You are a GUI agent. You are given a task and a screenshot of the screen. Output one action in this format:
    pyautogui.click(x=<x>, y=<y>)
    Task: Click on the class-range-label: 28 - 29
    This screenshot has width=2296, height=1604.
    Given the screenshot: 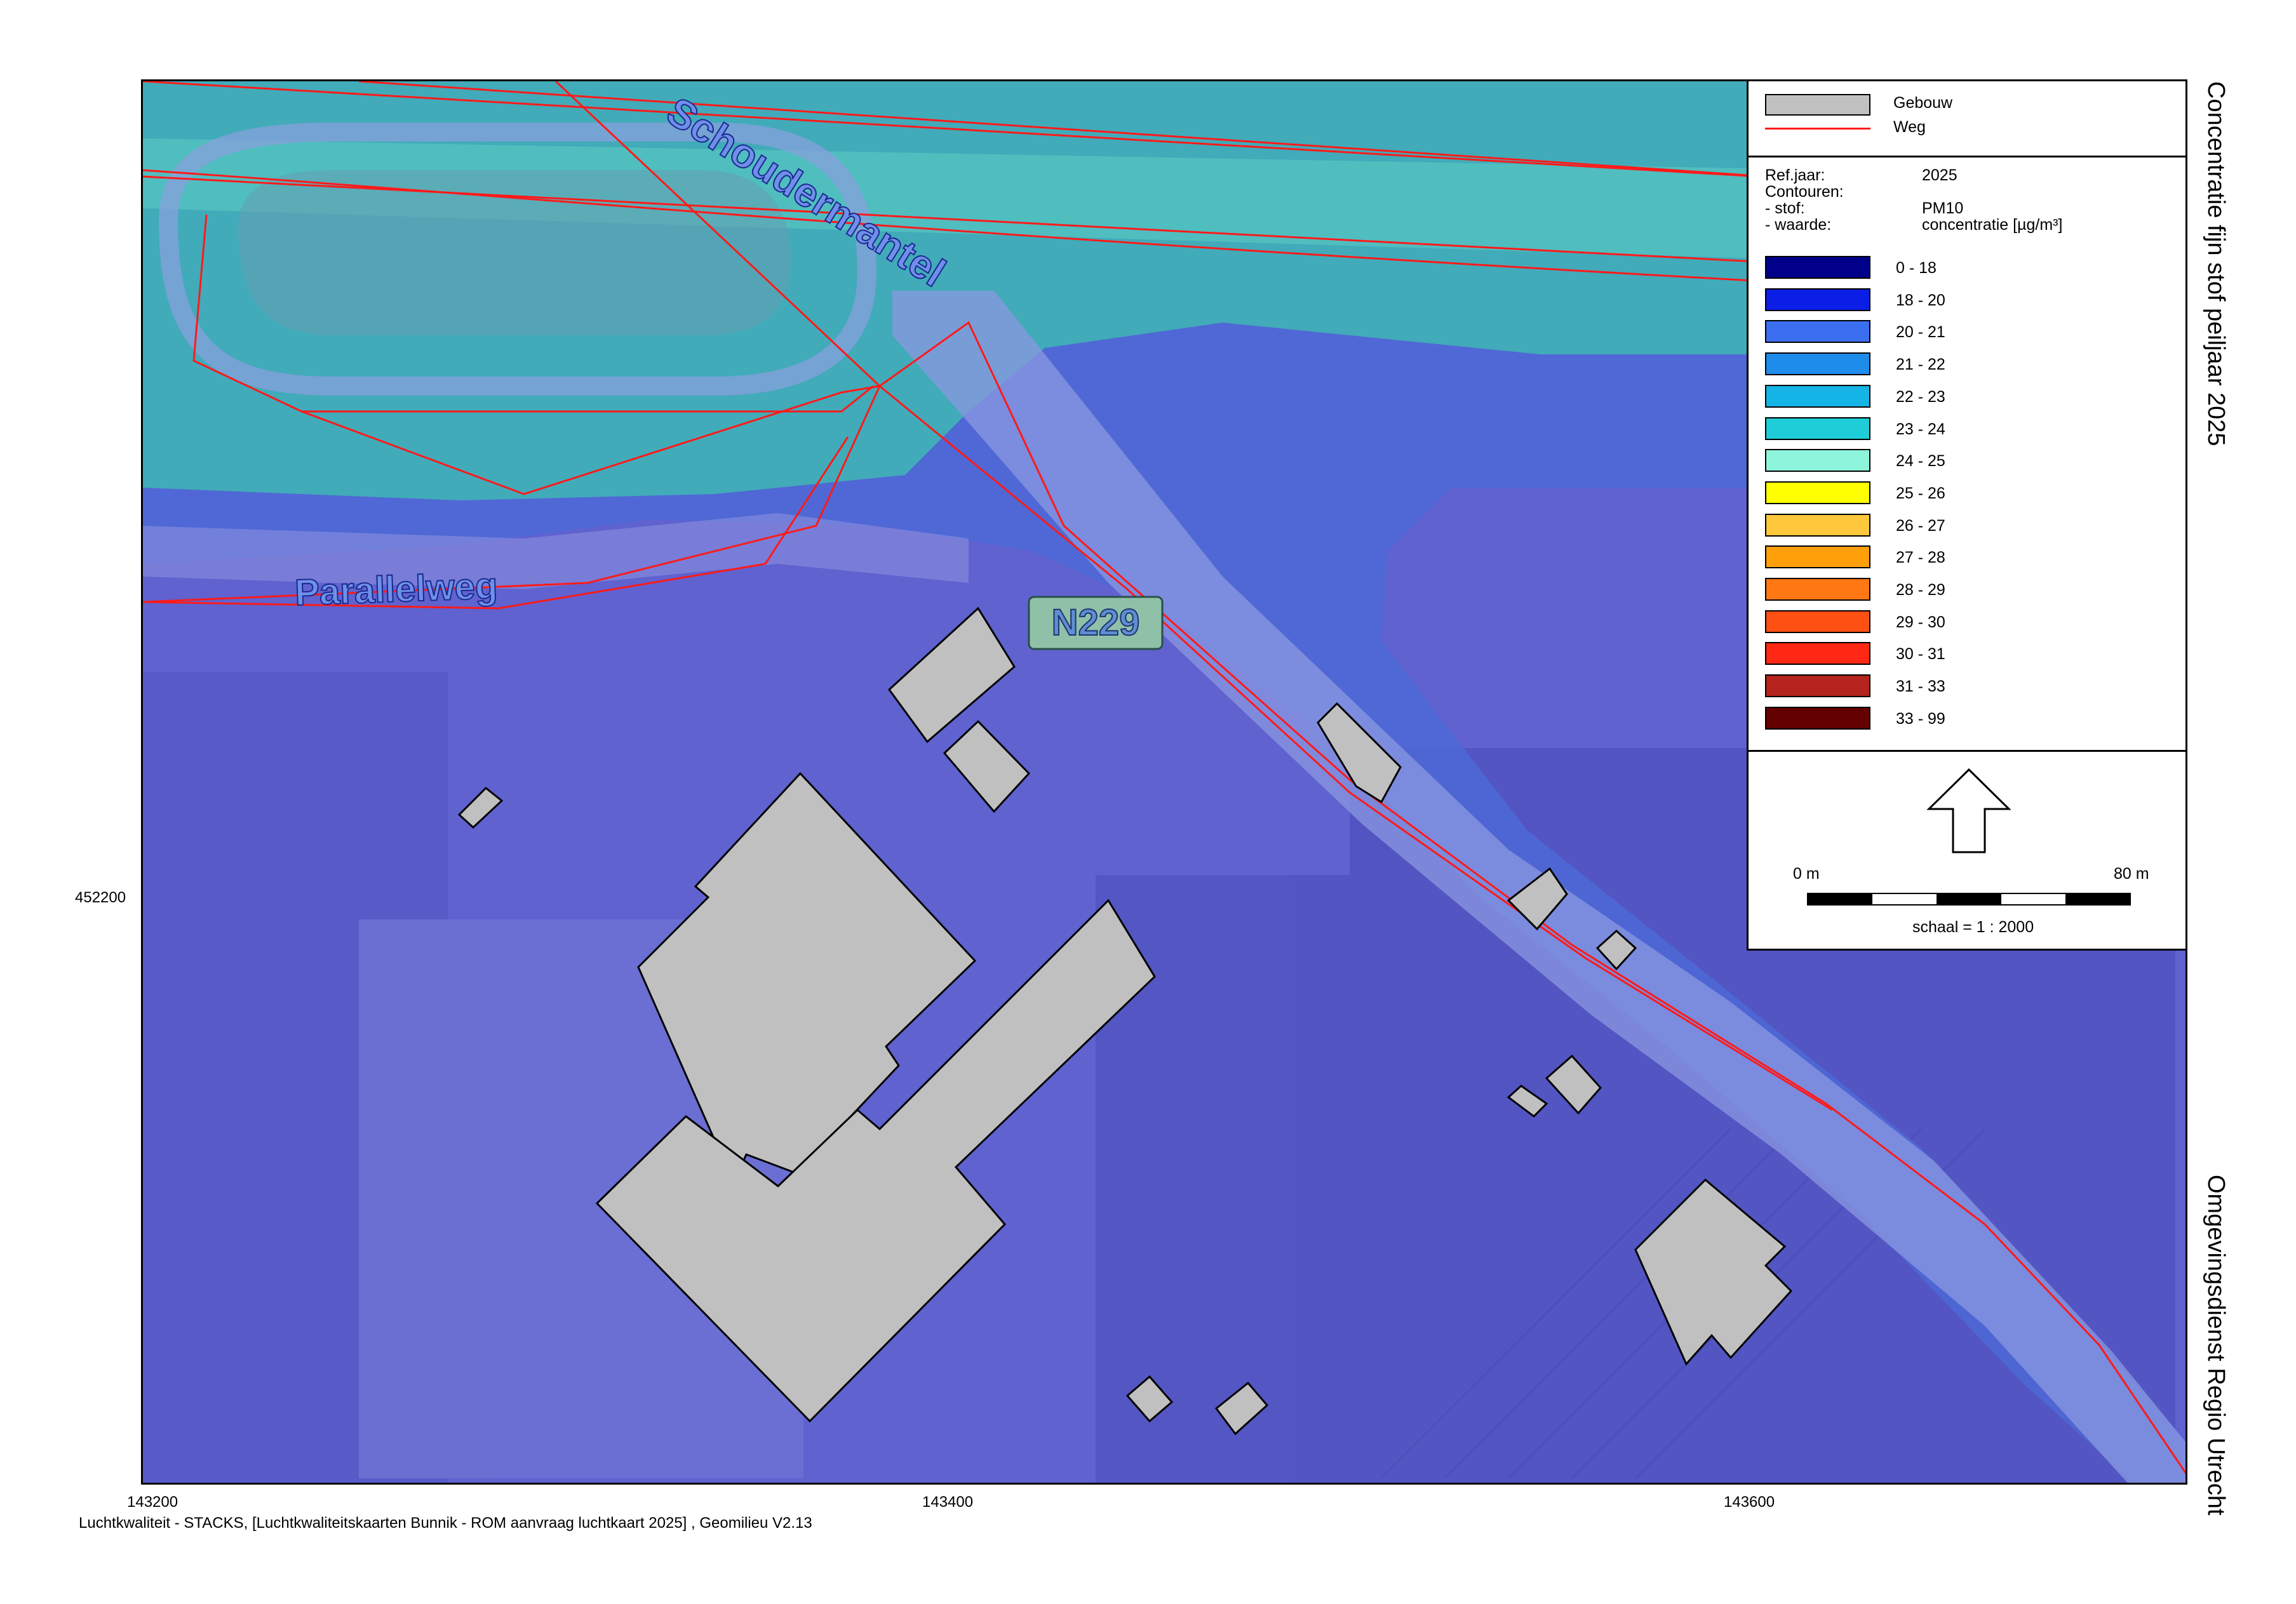 What is the action you would take?
    pyautogui.click(x=1920, y=590)
    